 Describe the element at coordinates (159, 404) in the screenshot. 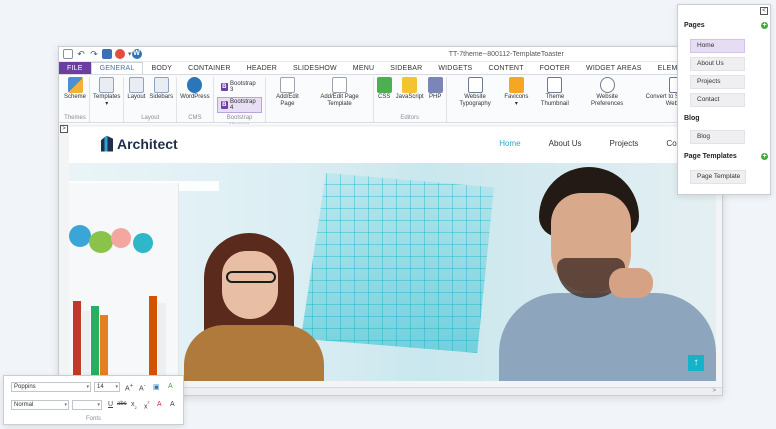

I see `font-color-icon: A` at that location.